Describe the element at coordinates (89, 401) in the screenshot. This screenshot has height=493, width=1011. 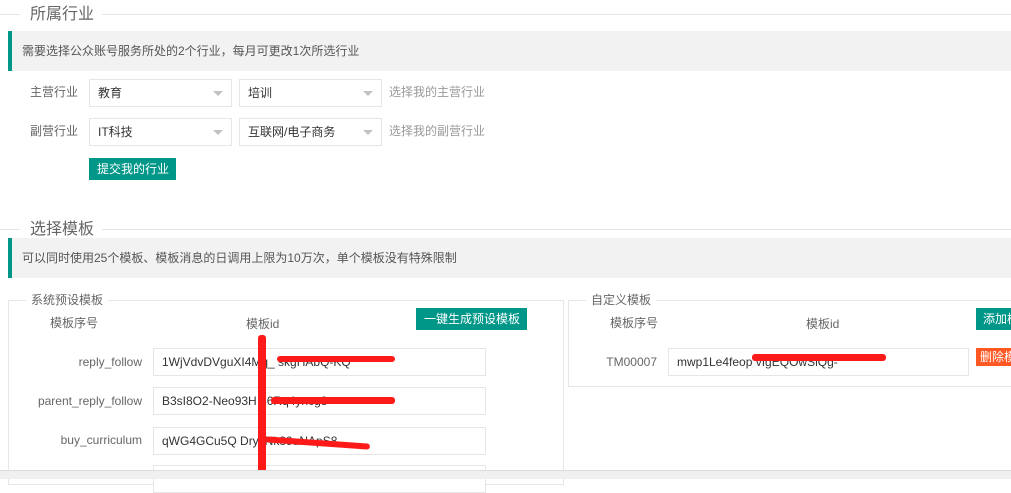
I see `template-name: parent_reply_follow` at that location.